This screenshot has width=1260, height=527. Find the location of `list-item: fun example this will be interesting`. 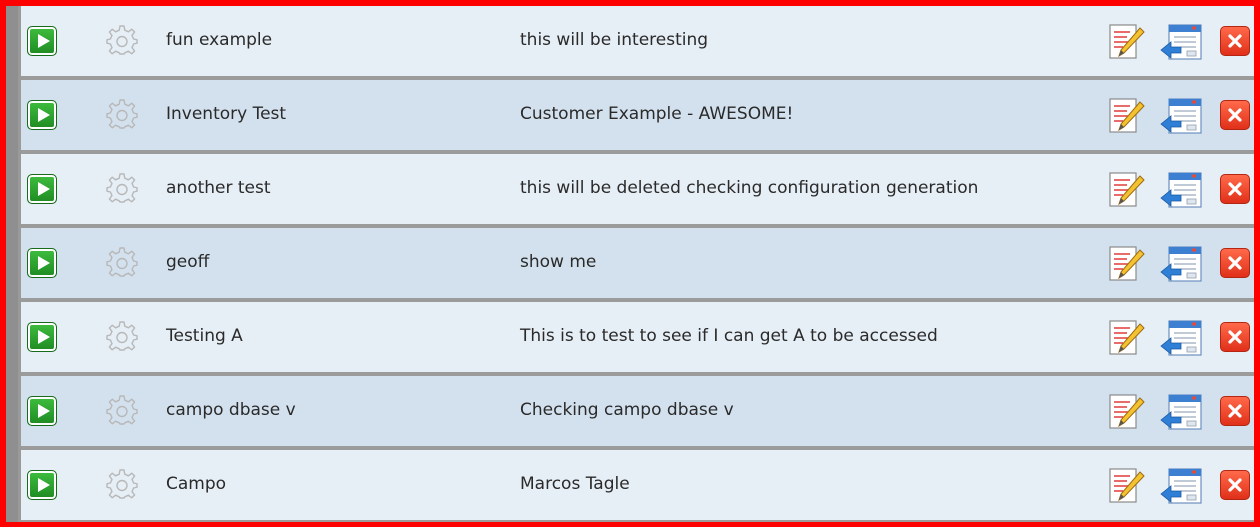

list-item: fun example this will be interesting is located at coordinates (637, 43).